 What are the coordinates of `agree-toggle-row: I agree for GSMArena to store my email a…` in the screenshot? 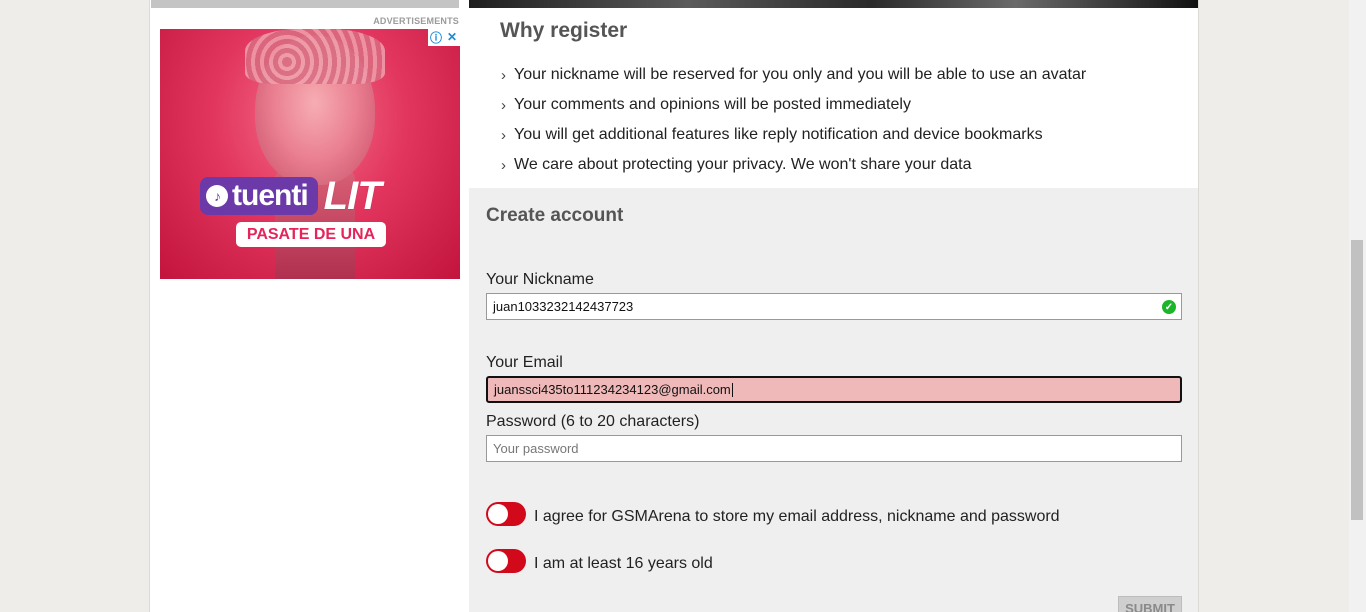 It's located at (773, 514).